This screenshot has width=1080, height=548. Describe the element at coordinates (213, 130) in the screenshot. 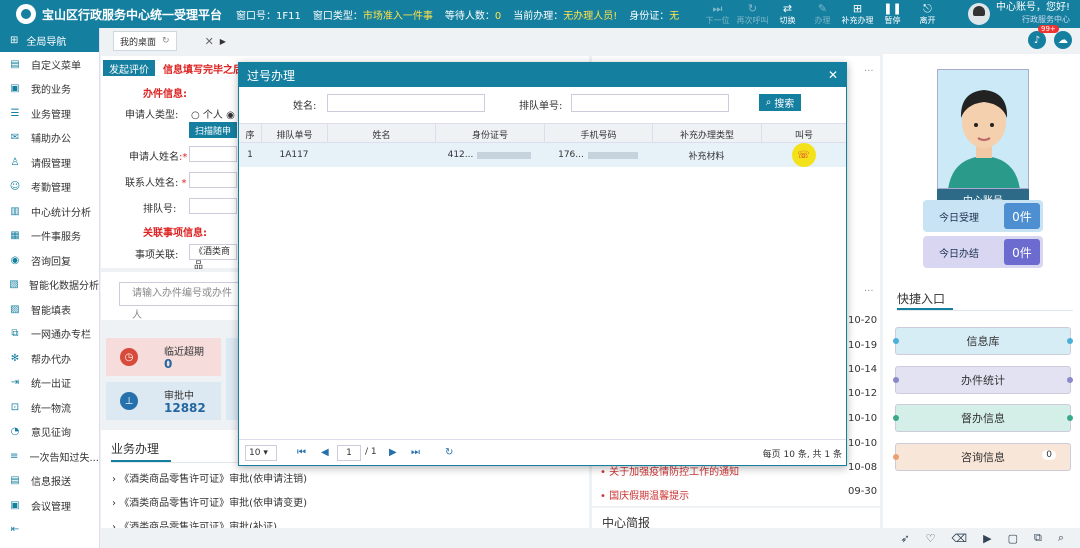

I see `scan-button: 扫描随申` at that location.